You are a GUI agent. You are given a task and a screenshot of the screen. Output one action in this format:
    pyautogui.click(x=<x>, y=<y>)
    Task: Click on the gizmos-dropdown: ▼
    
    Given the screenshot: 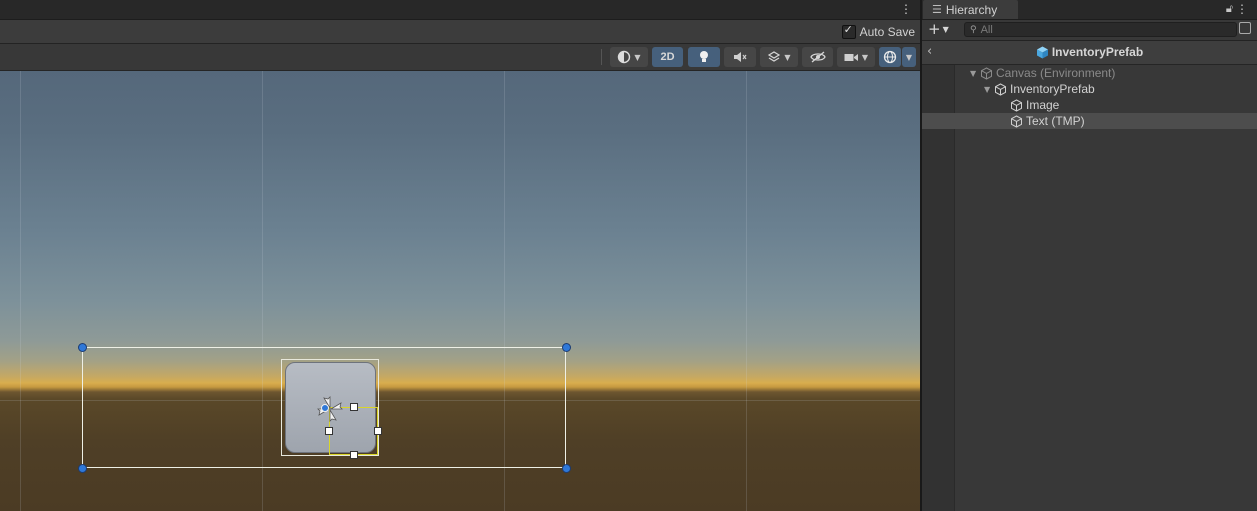 What is the action you would take?
    pyautogui.click(x=909, y=57)
    